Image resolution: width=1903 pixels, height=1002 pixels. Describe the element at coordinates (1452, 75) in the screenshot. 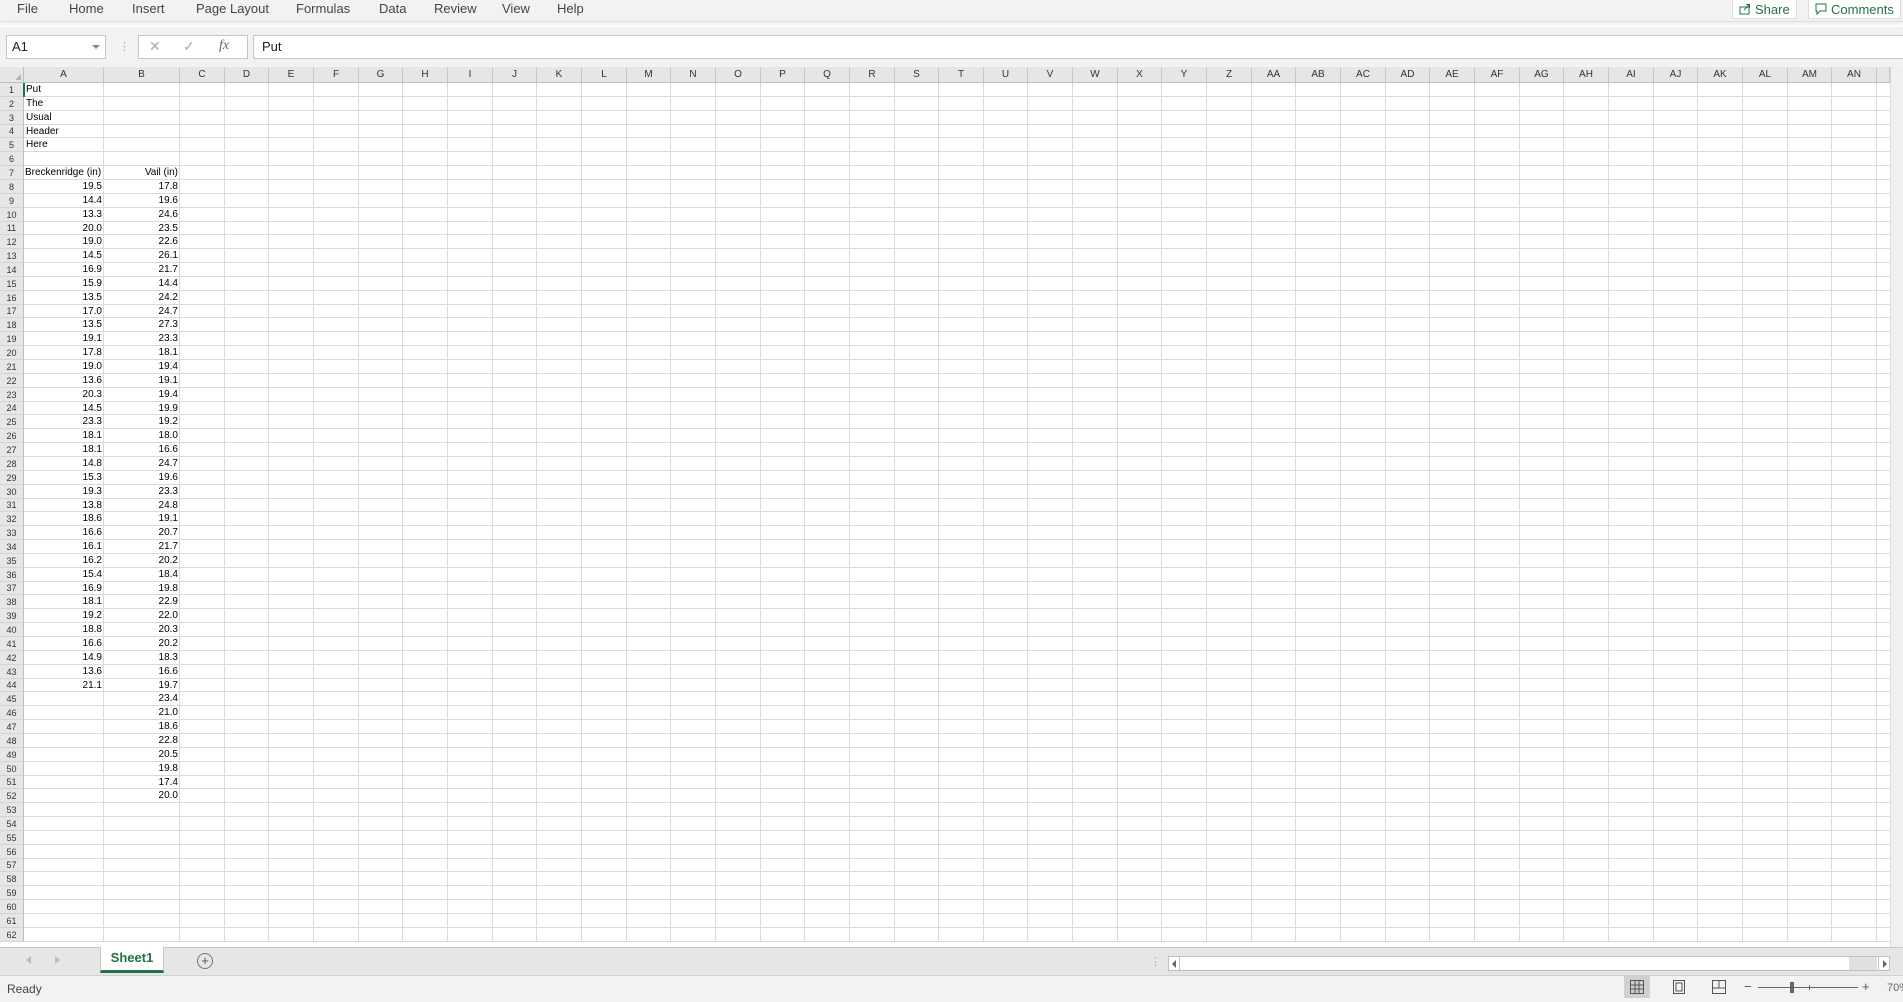

I see `column-header-ae: AE` at that location.